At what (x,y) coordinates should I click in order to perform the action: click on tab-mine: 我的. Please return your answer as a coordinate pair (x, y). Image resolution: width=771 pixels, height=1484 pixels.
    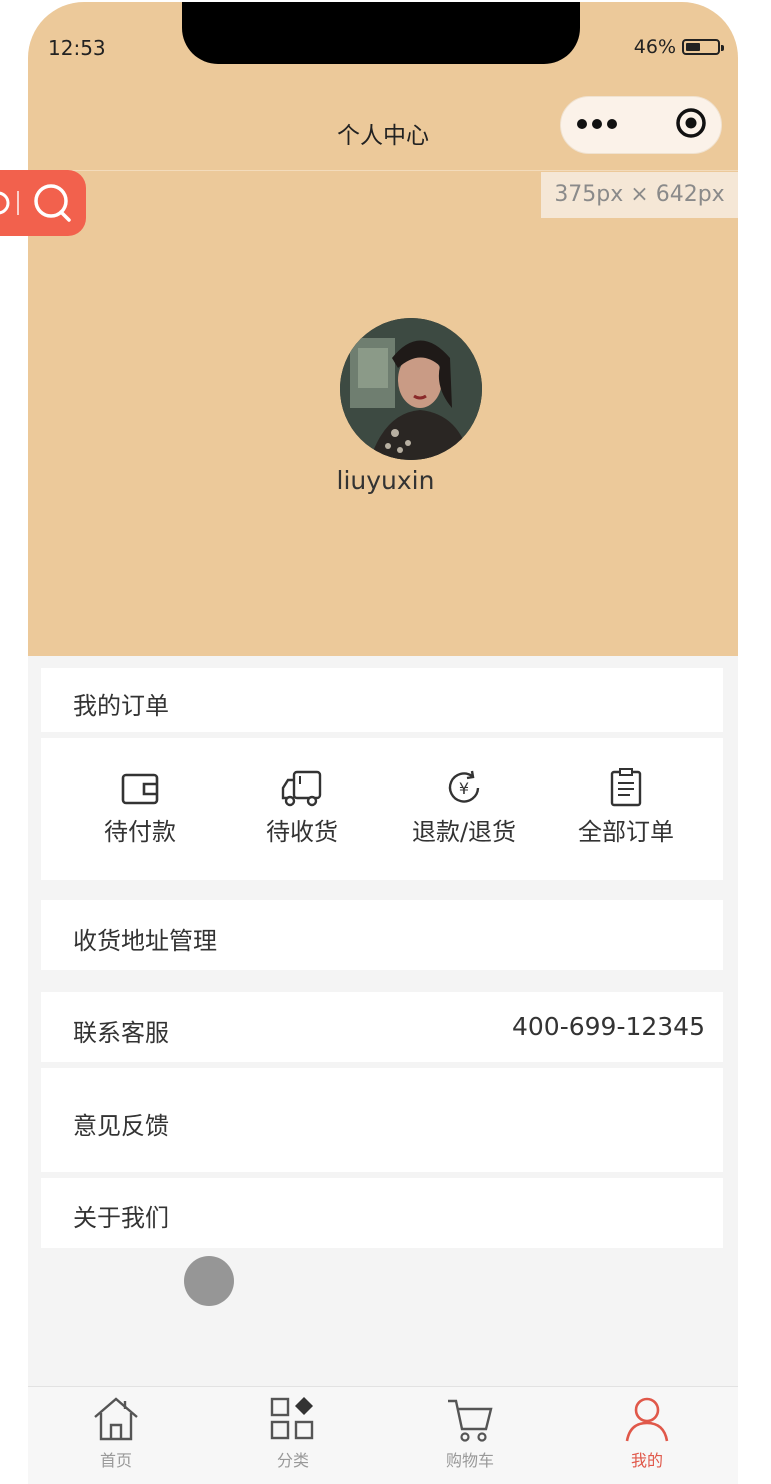
    Looking at the image, I should click on (647, 1433).